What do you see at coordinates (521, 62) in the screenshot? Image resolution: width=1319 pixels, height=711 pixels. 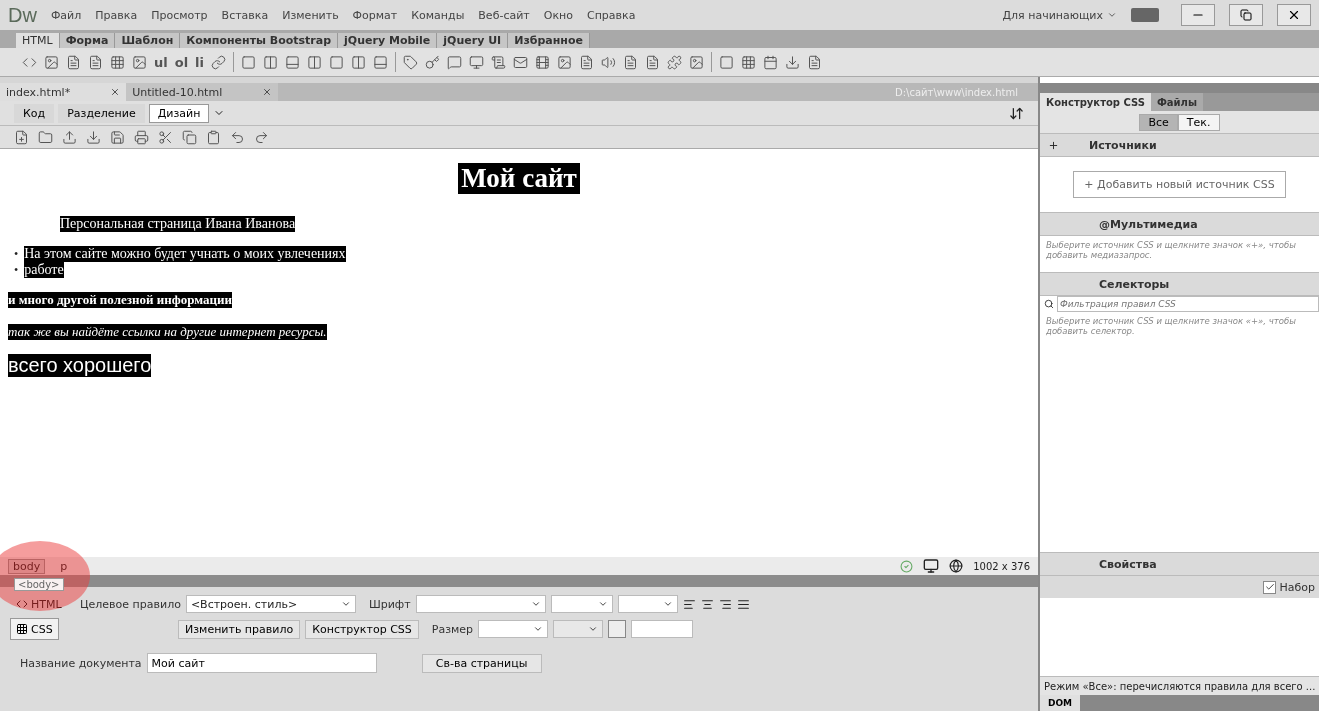 I see `mail-icon` at bounding box center [521, 62].